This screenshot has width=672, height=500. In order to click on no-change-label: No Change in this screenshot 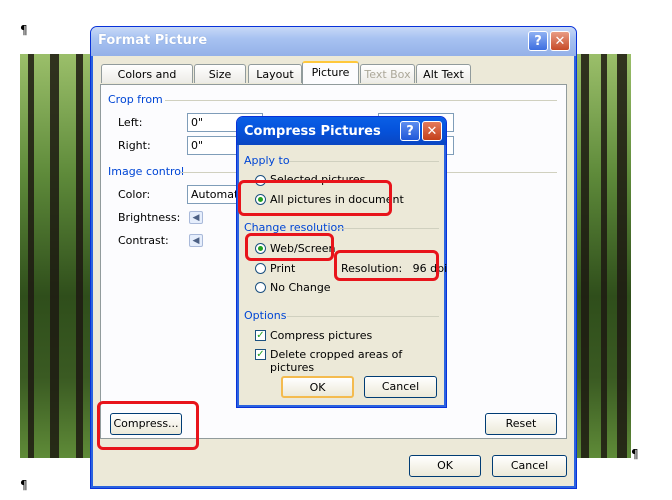, I will do `click(300, 287)`.